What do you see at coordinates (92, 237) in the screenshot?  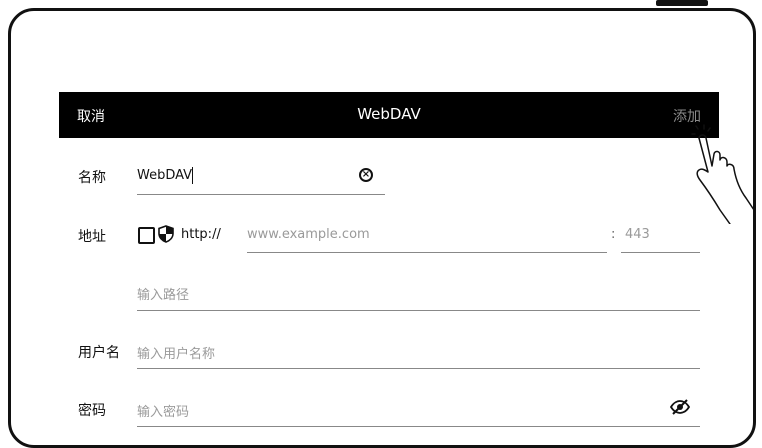 I see `address-label: 地址` at bounding box center [92, 237].